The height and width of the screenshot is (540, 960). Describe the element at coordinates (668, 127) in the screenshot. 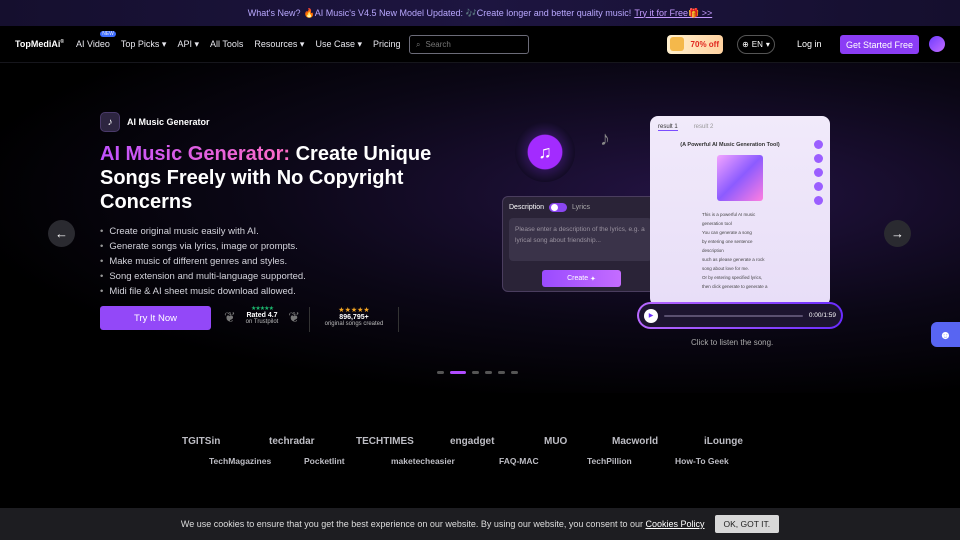

I see `tab-result-1: result 1` at that location.